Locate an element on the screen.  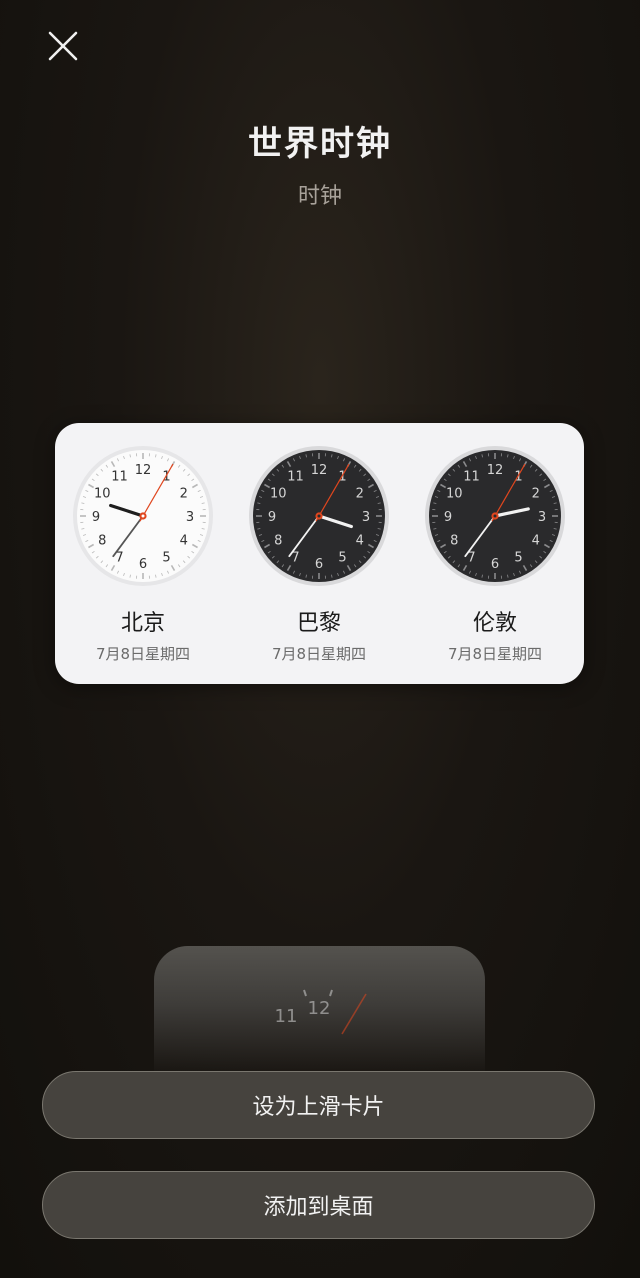
clock-item-beijing: 12 1 2 3 4 5 6 7 8 9 10 11 北京 7月8日星期四 is located at coordinates (143, 553).